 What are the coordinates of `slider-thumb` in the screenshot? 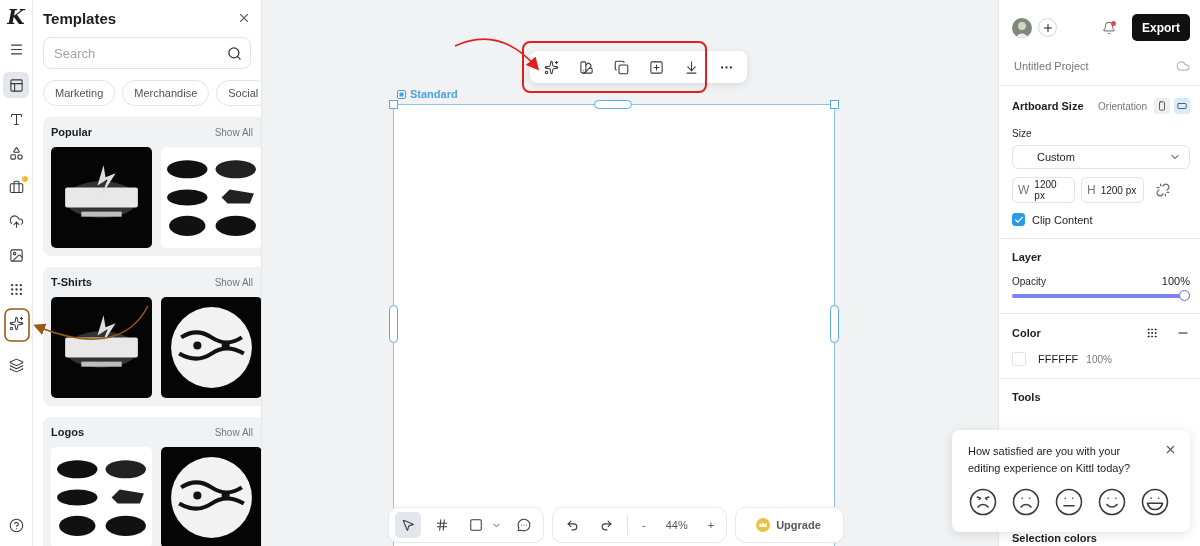 It's located at (1184, 295).